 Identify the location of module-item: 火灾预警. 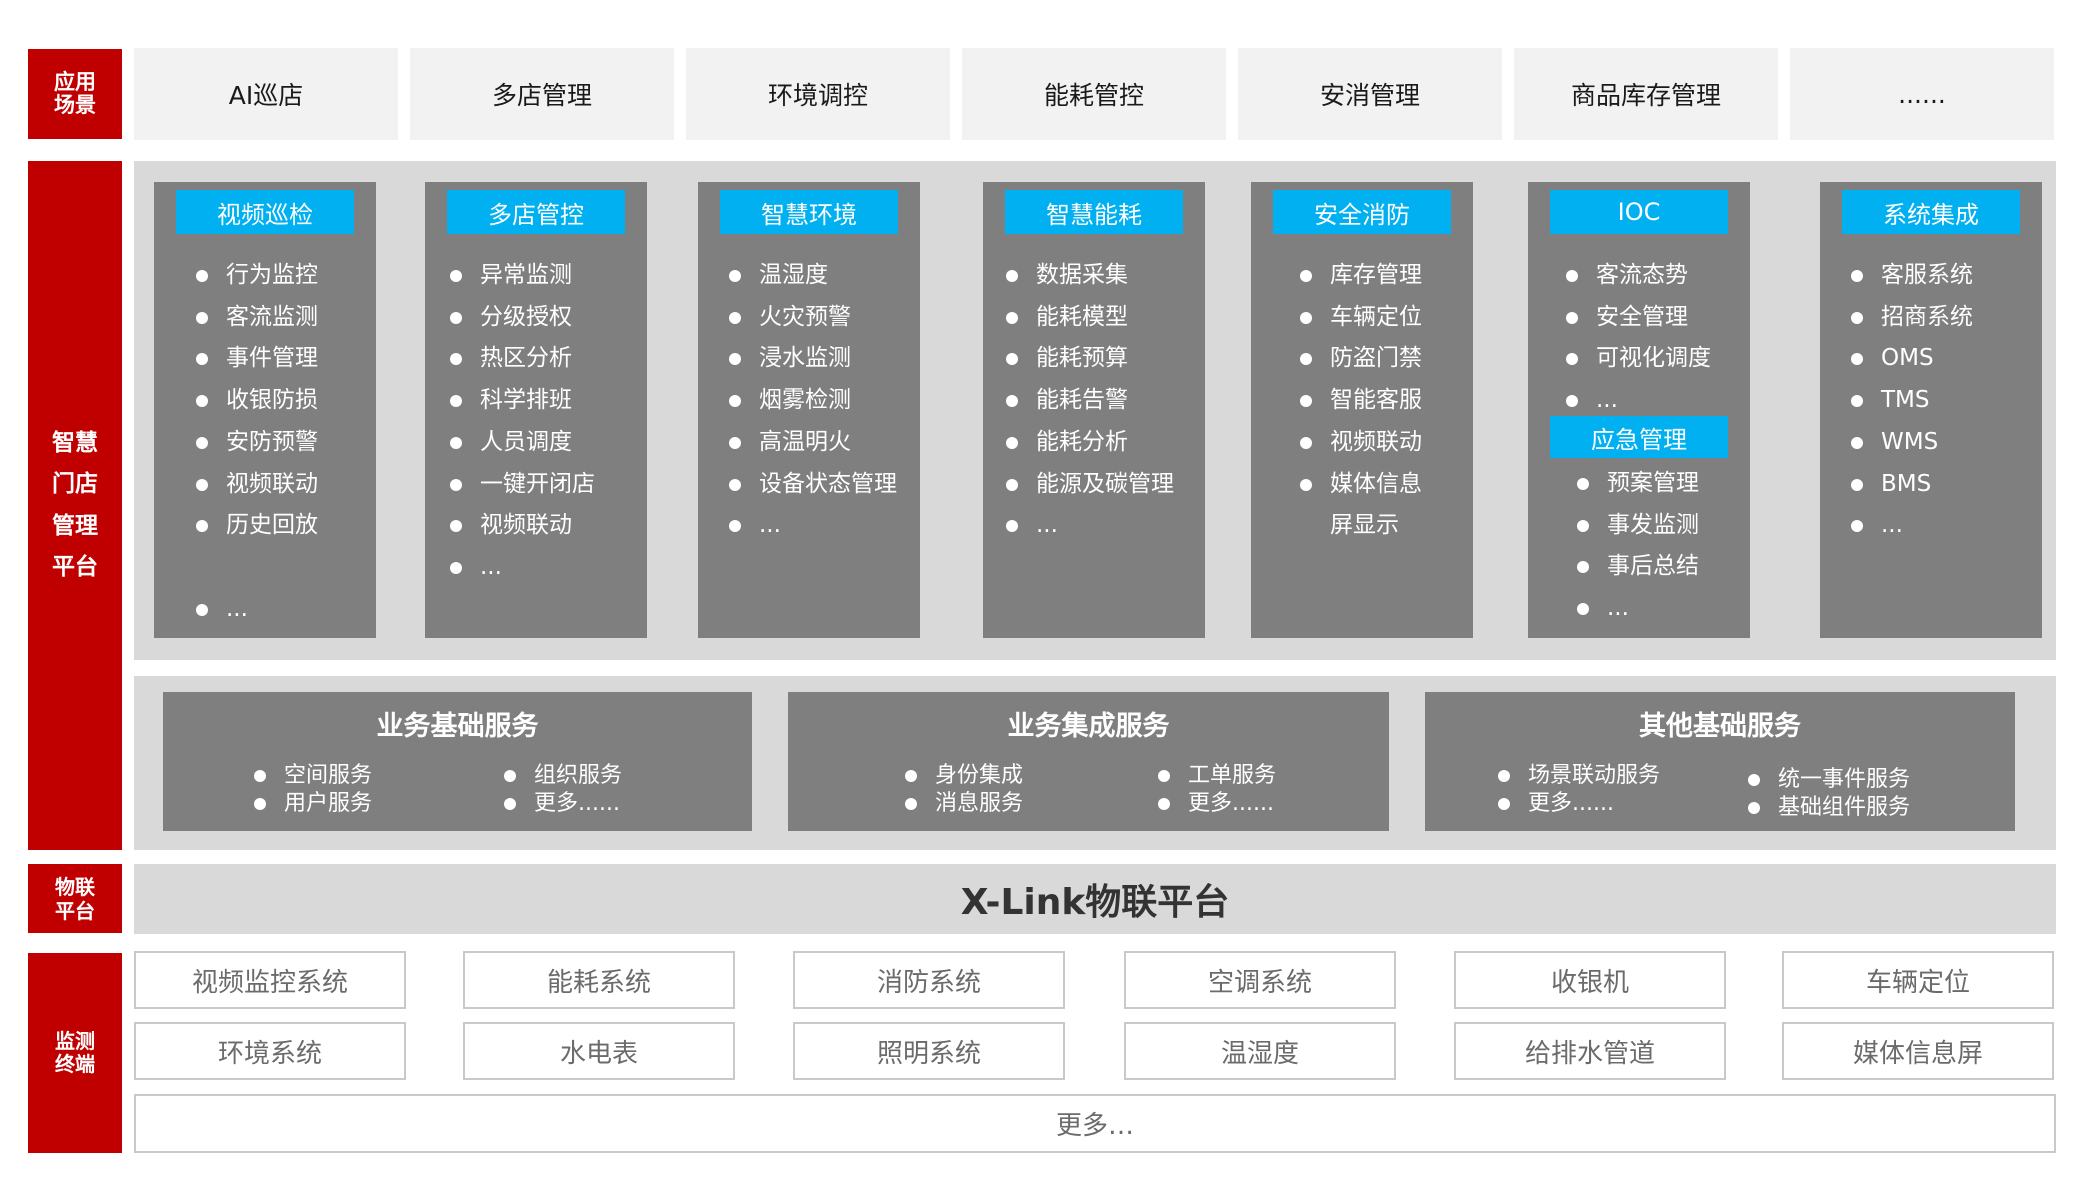
(813, 318).